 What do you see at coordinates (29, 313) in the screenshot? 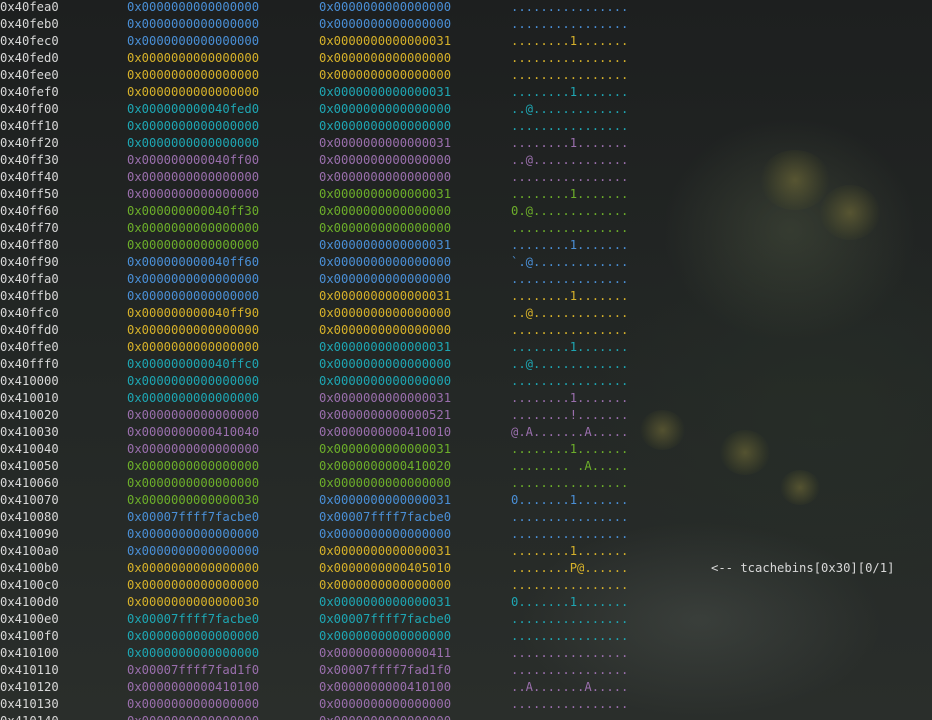
I see `memory-address: 0x40ffc0` at bounding box center [29, 313].